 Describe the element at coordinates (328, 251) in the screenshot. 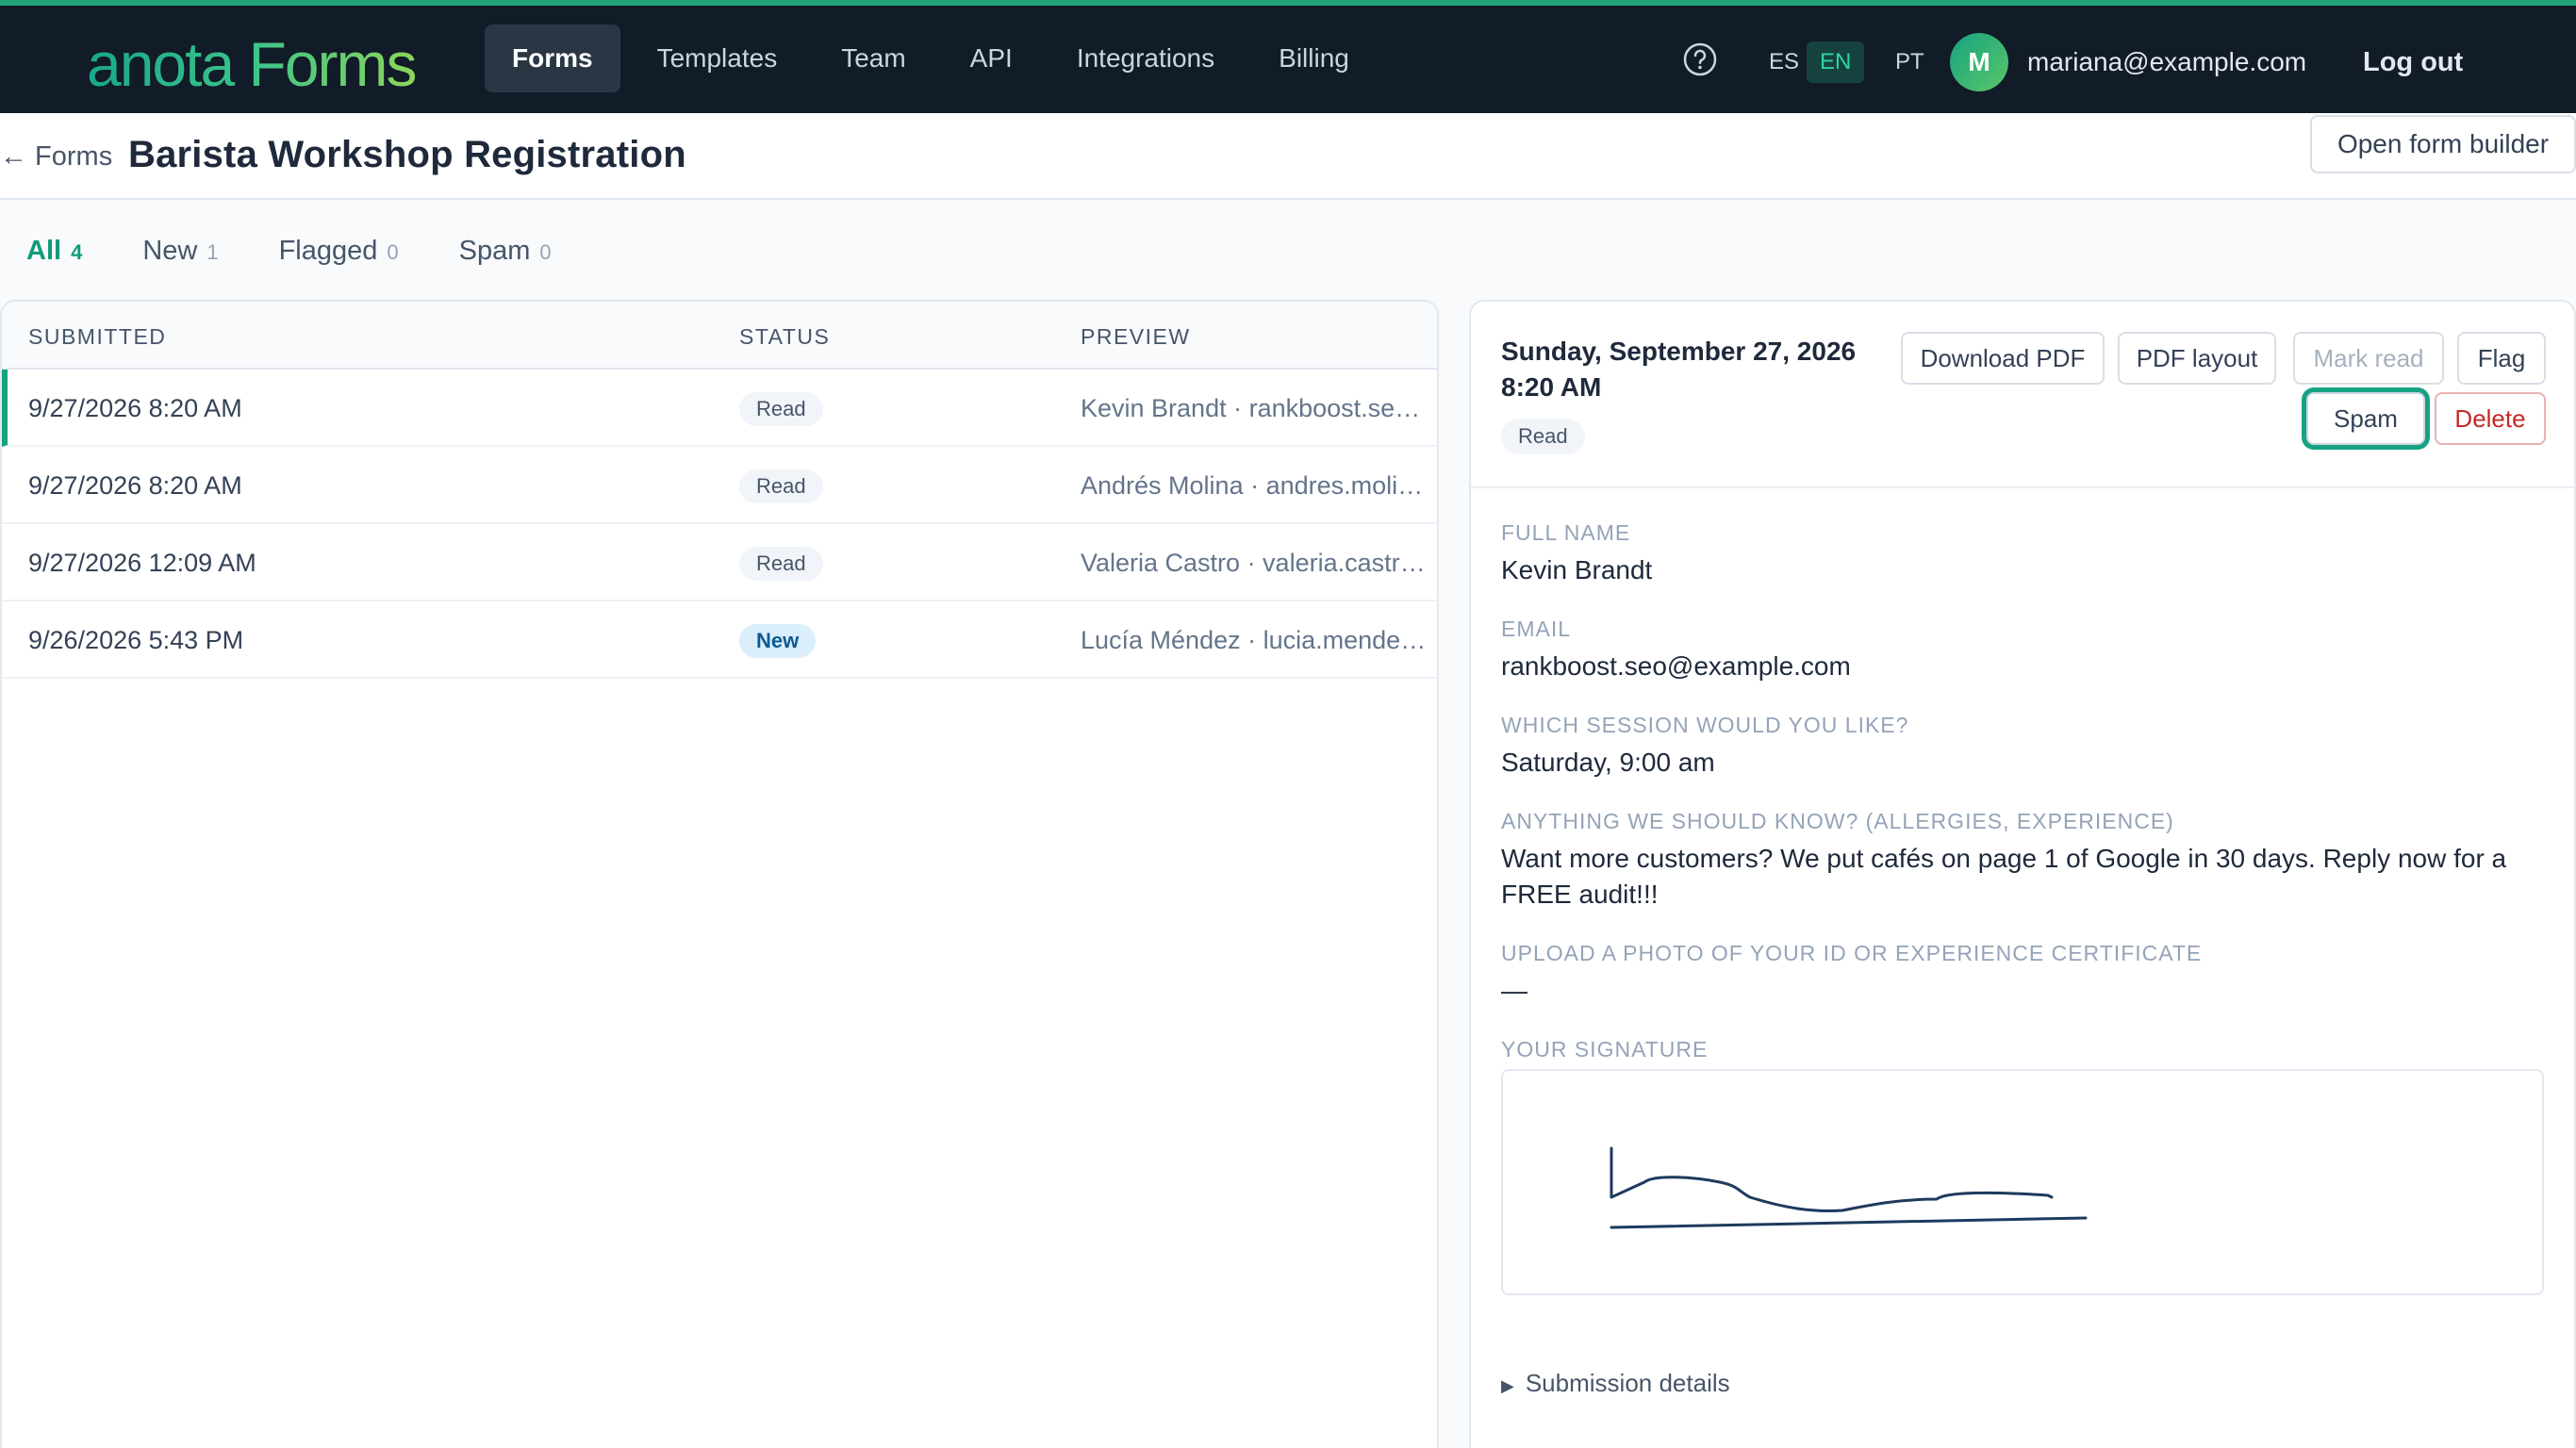

I see `tab-label: Flagged` at that location.